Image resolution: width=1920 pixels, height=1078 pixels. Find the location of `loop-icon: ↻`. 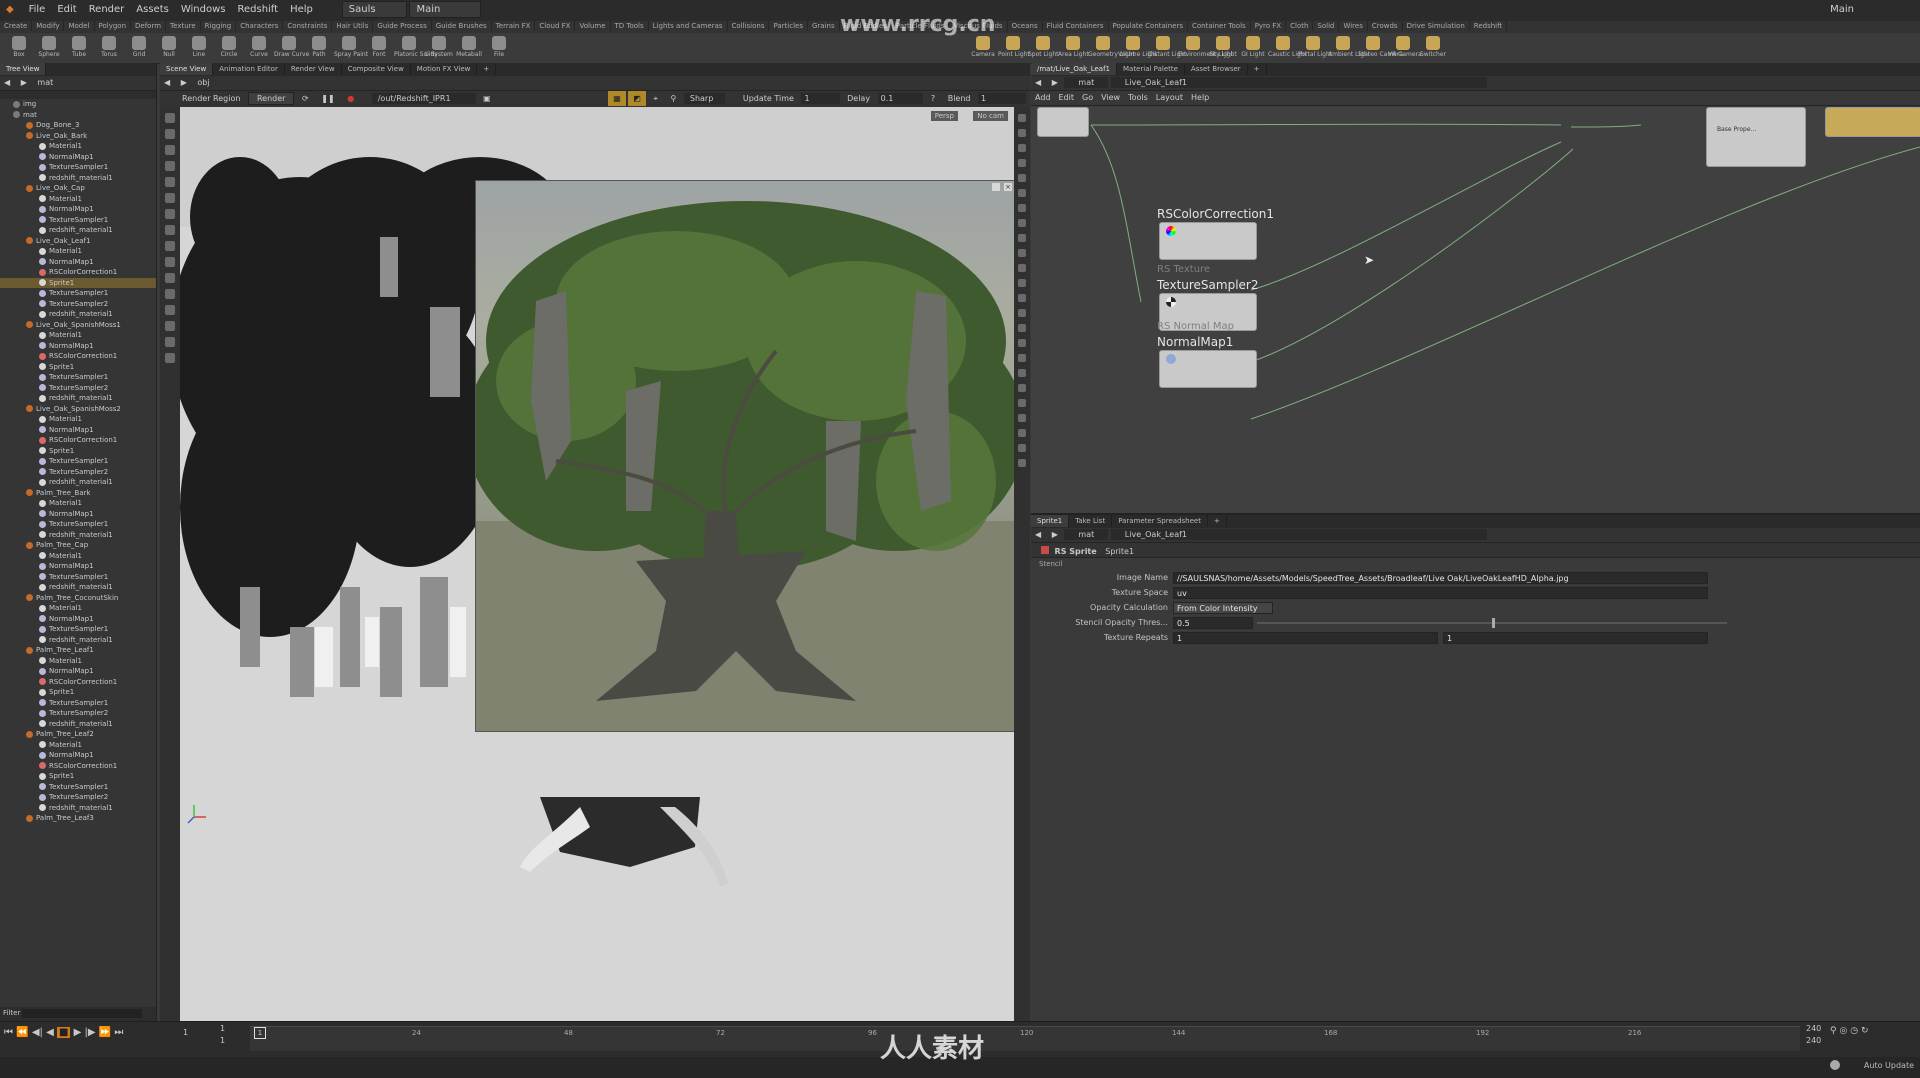

loop-icon: ↻ is located at coordinates (1865, 1031).